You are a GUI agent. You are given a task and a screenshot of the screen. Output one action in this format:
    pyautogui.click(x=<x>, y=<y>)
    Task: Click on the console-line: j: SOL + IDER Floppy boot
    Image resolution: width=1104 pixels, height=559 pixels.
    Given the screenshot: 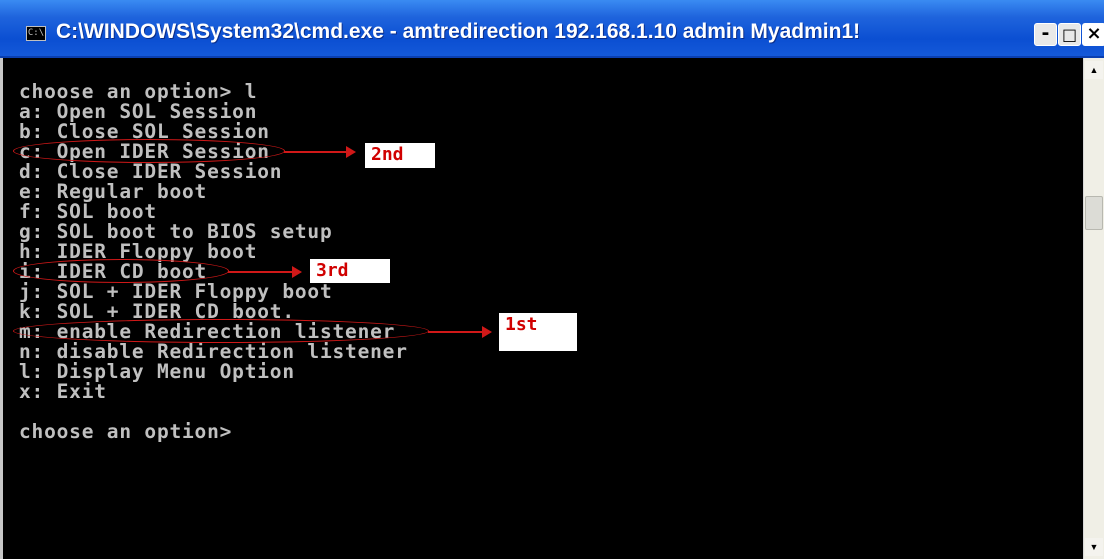 What is the action you would take?
    pyautogui.click(x=176, y=291)
    